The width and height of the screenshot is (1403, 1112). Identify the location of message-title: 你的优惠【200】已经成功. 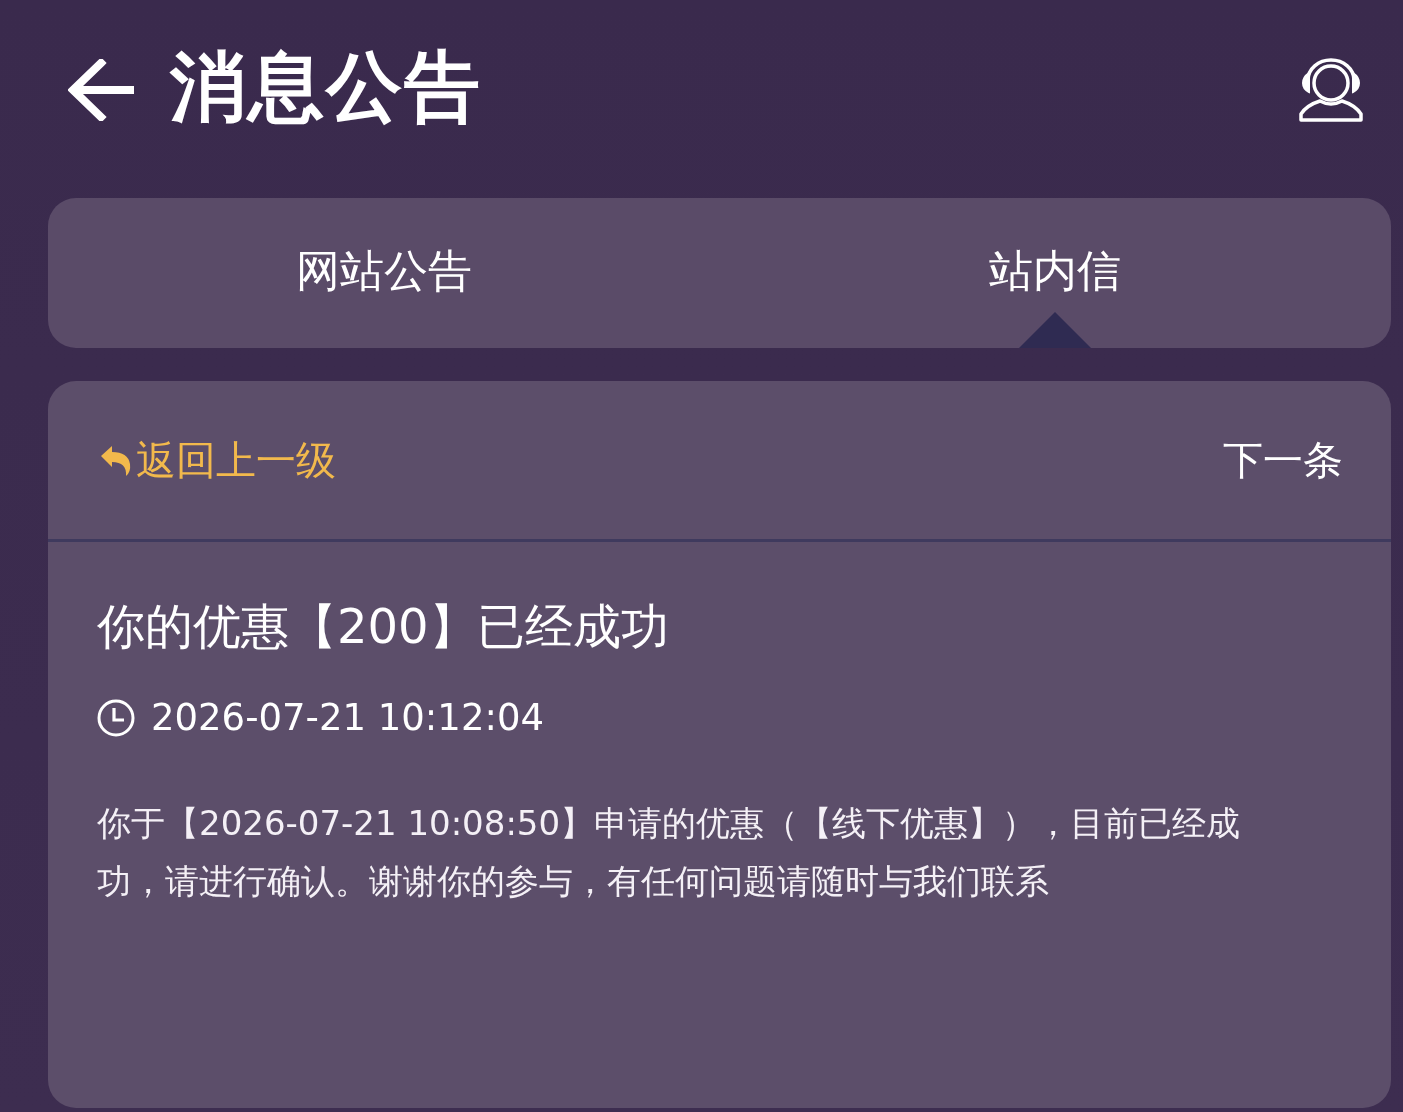
(383, 626).